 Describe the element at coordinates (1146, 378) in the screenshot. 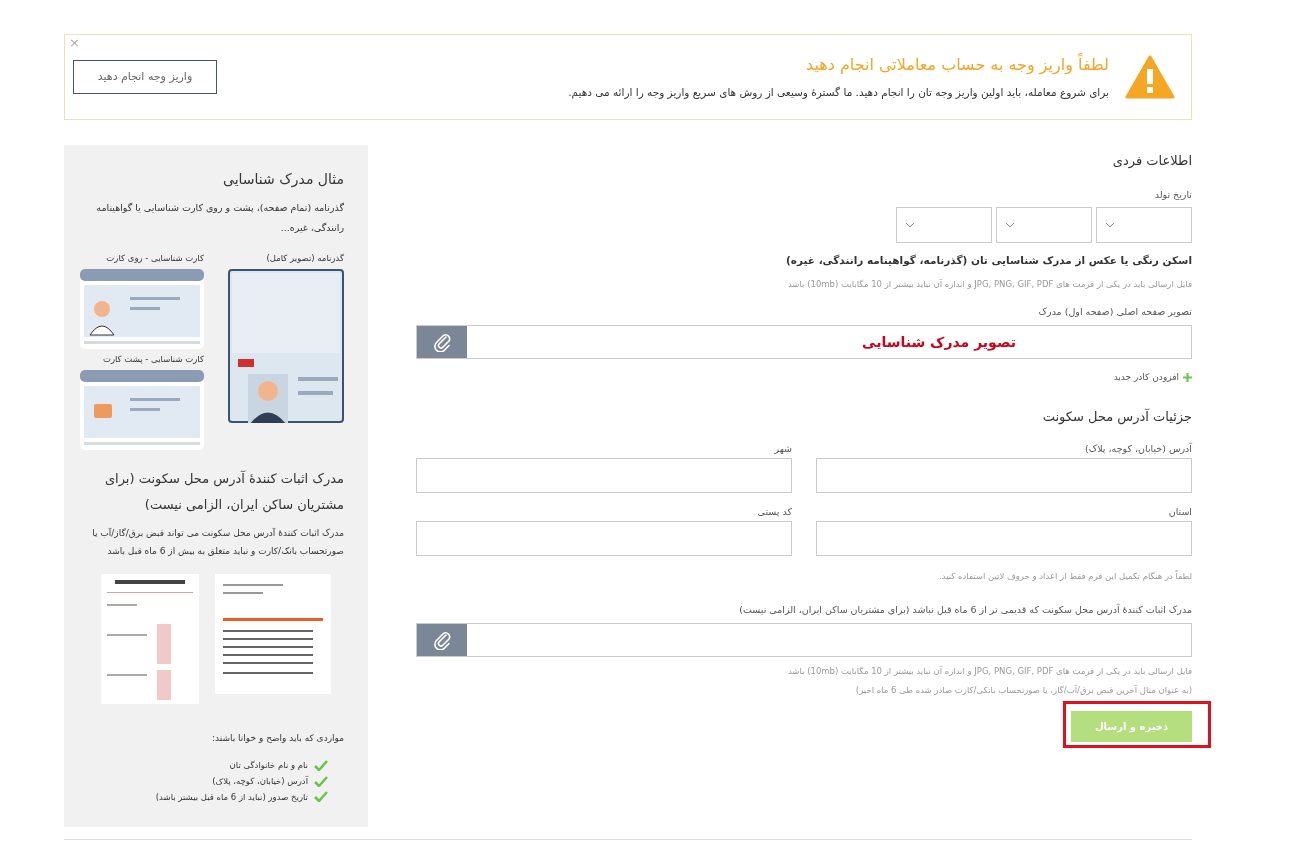

I see `add-field-link: افزودن کادر جدید` at that location.